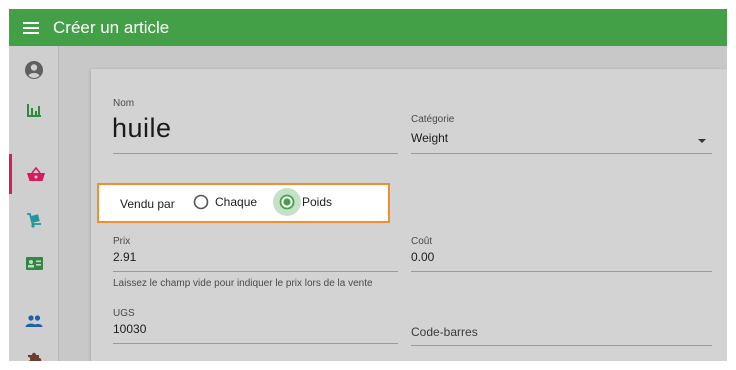 Image resolution: width=736 pixels, height=370 pixels. Describe the element at coordinates (429, 138) in the screenshot. I see `category-select: Weight` at that location.